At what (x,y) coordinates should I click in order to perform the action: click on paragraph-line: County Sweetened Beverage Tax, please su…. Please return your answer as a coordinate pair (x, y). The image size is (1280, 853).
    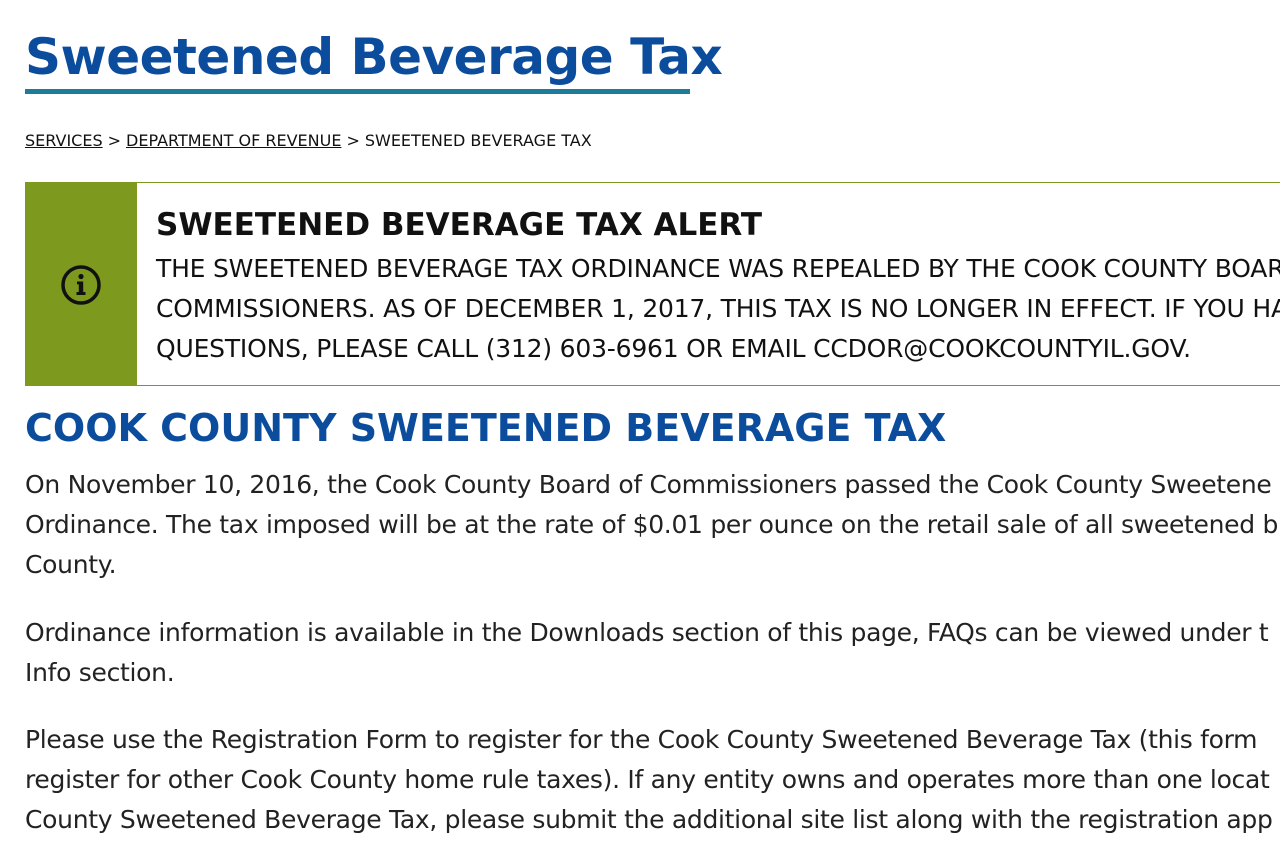
    Looking at the image, I should click on (649, 819).